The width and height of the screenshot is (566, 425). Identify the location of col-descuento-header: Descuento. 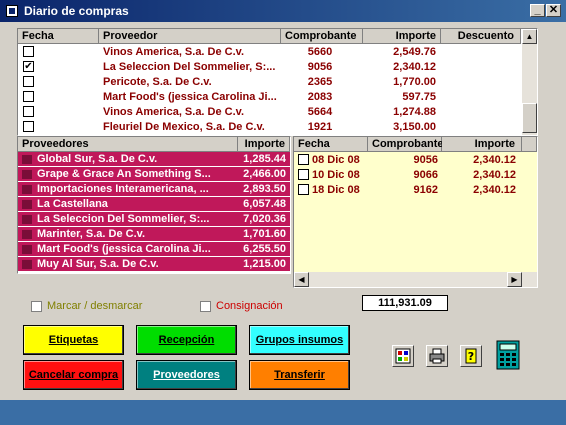
(481, 36).